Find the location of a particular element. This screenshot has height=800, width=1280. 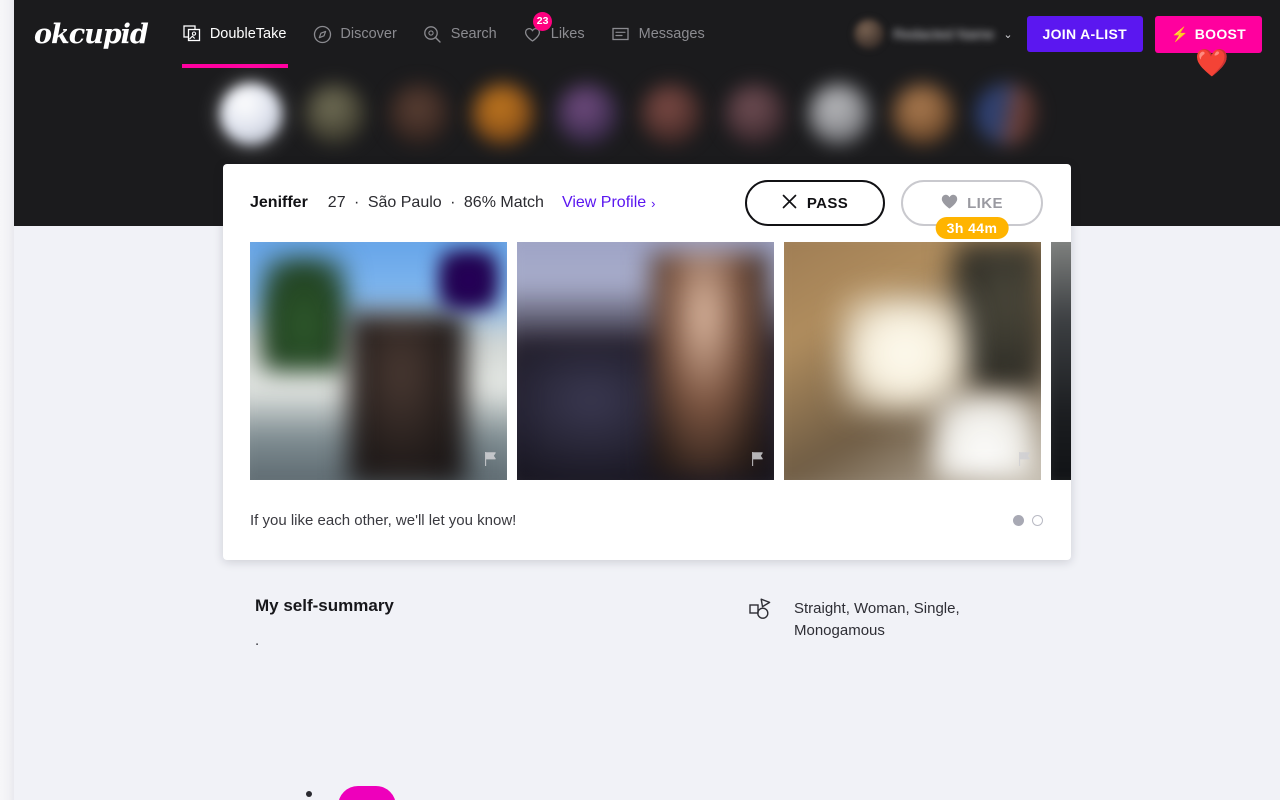

profile-location: São Paulo is located at coordinates (404, 202).